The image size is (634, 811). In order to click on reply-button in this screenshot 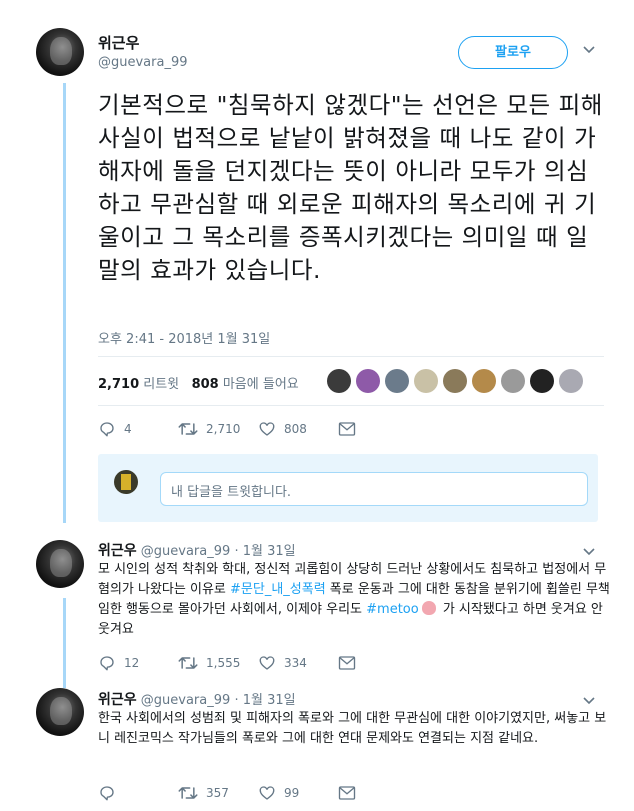, I will do `click(111, 793)`.